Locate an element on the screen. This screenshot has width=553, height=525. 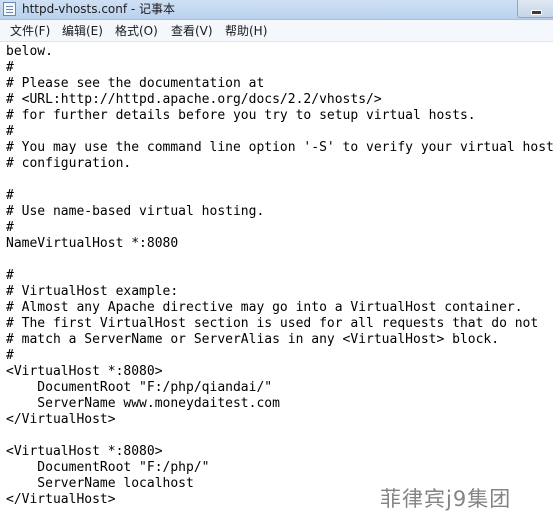
menu-file: 文件(F) is located at coordinates (30, 31).